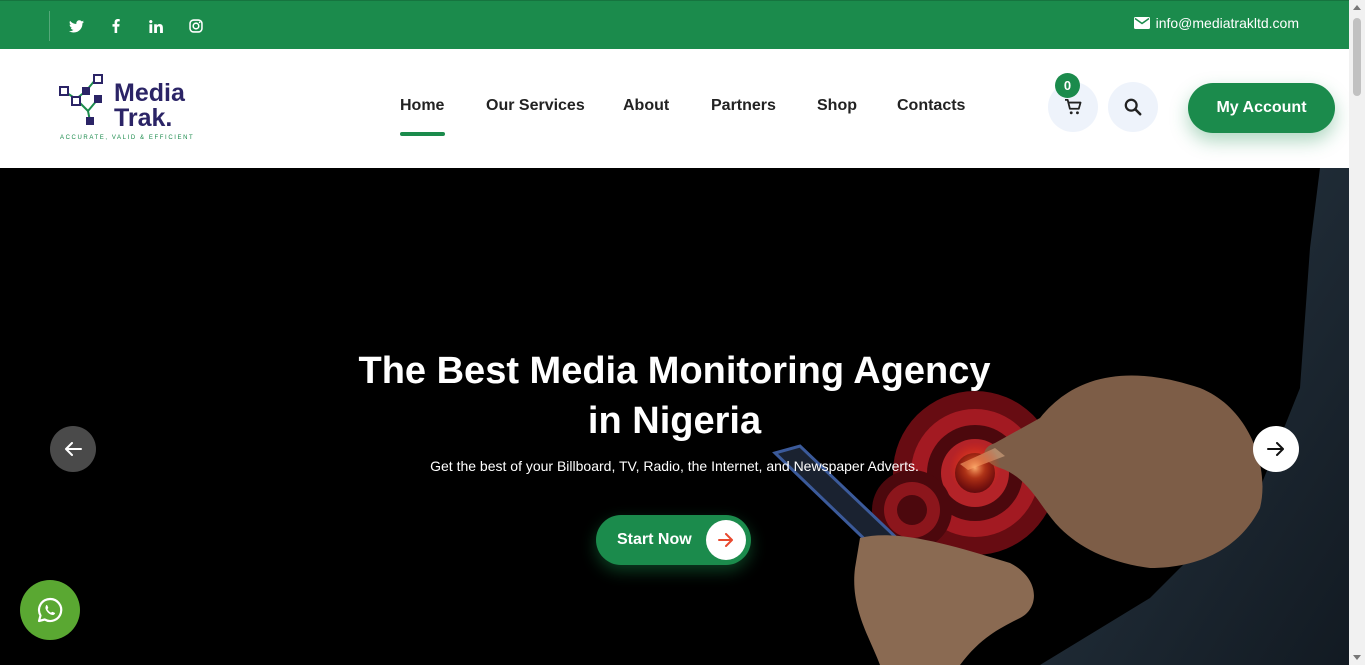 The height and width of the screenshot is (665, 1365). Describe the element at coordinates (116, 26) in the screenshot. I see `facebook-icon` at that location.